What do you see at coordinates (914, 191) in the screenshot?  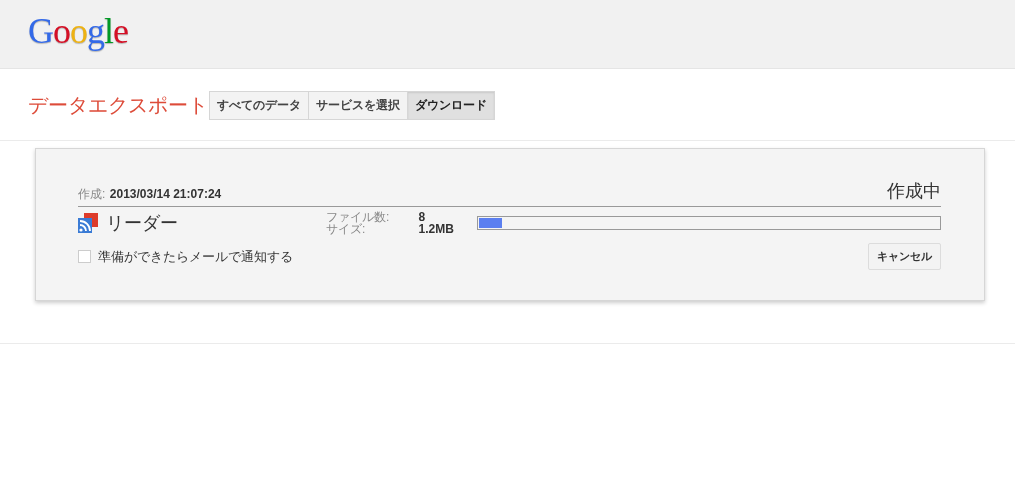 I see `status-text: 作成中` at bounding box center [914, 191].